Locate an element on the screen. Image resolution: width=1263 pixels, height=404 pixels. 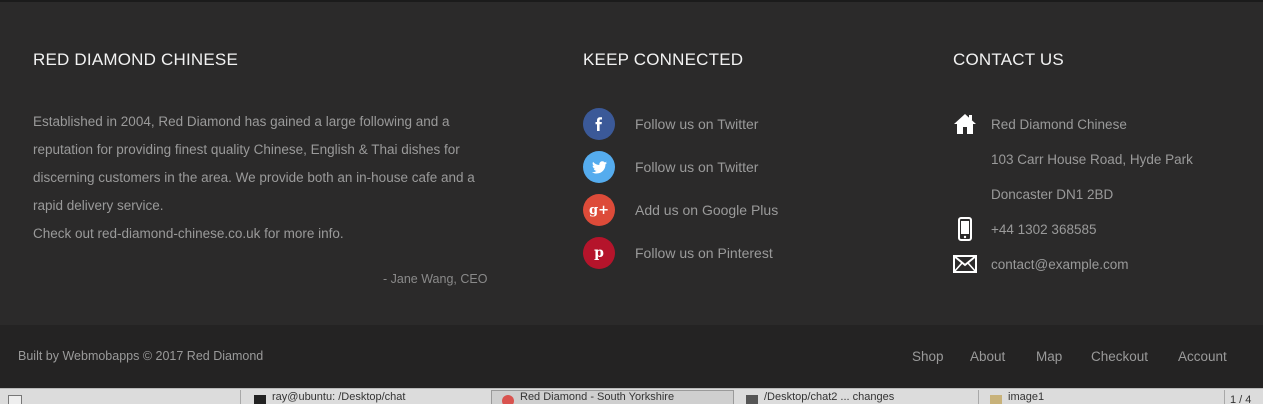
quote-author: - Jane Wang, CEO is located at coordinates (435, 279).